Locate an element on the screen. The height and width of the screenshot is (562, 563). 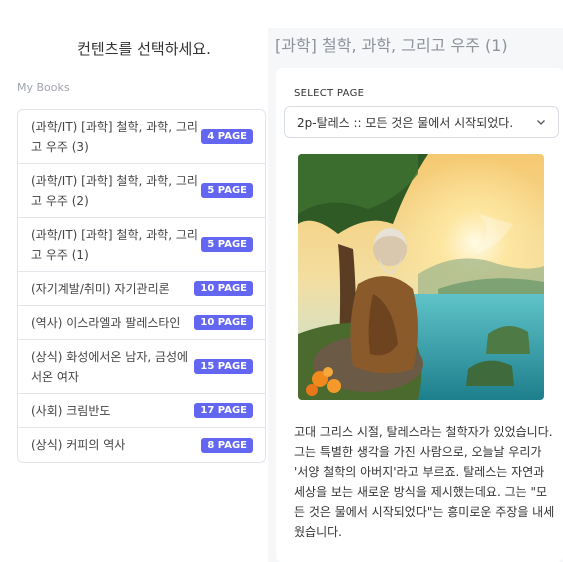
page-count-badge: 17 PAGE is located at coordinates (223, 410).